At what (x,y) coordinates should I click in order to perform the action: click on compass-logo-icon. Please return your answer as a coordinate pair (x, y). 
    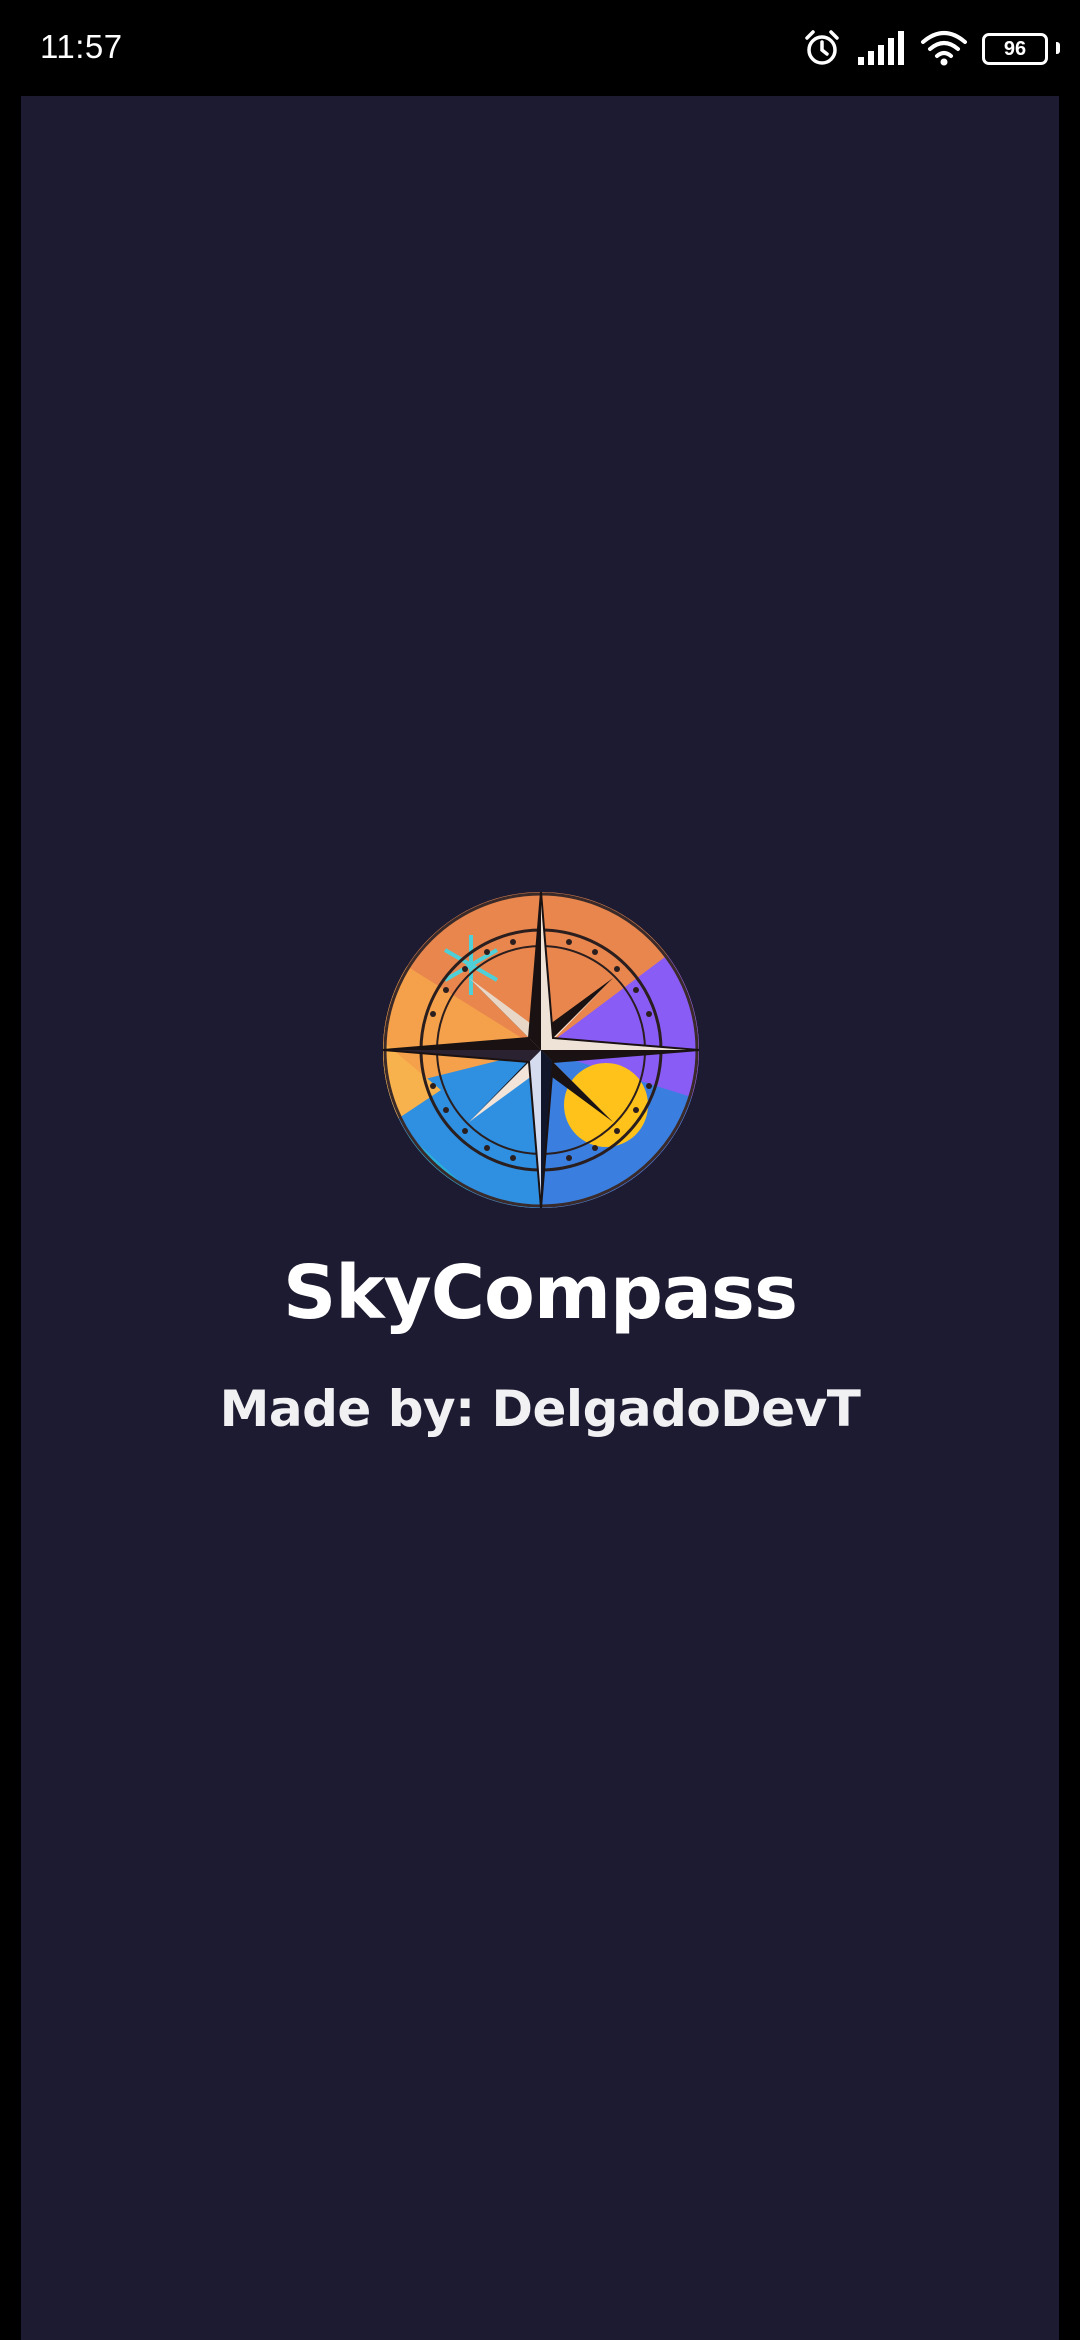
    Looking at the image, I should click on (541, 1050).